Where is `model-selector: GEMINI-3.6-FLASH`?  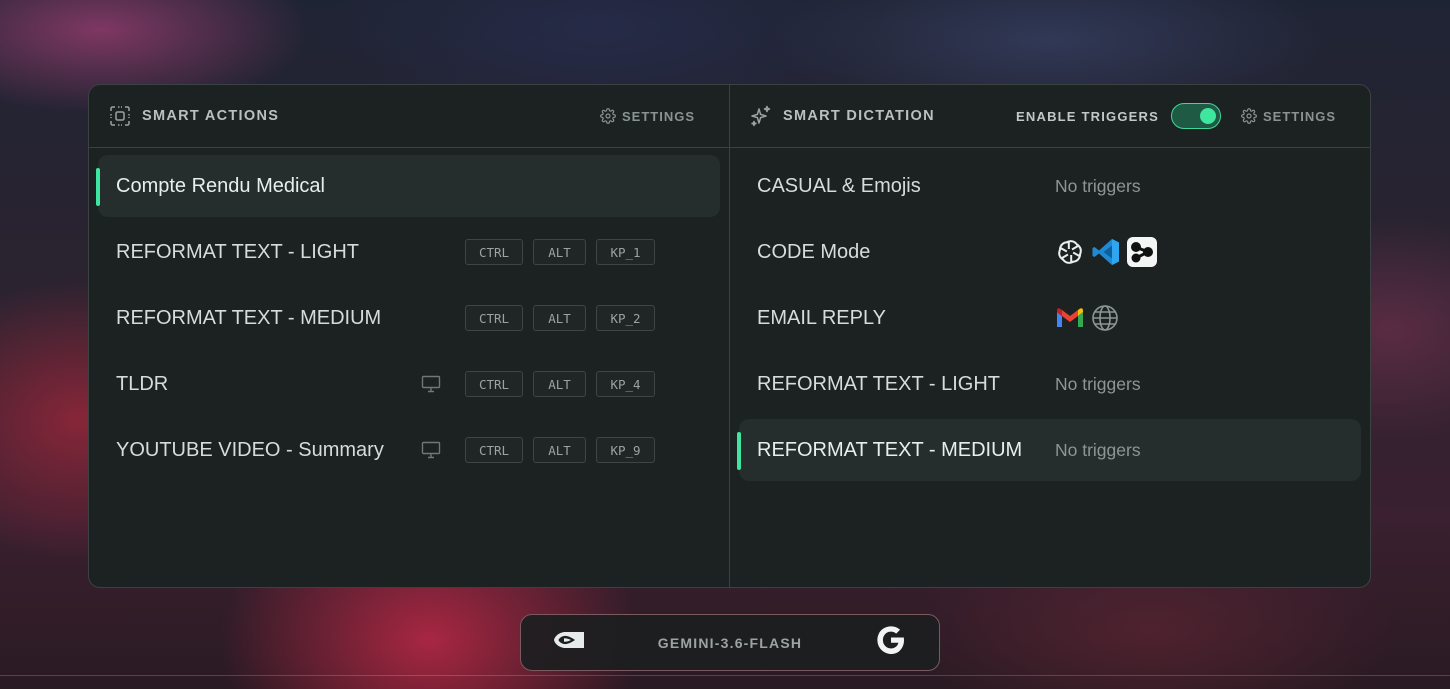
model-selector: GEMINI-3.6-FLASH is located at coordinates (730, 642).